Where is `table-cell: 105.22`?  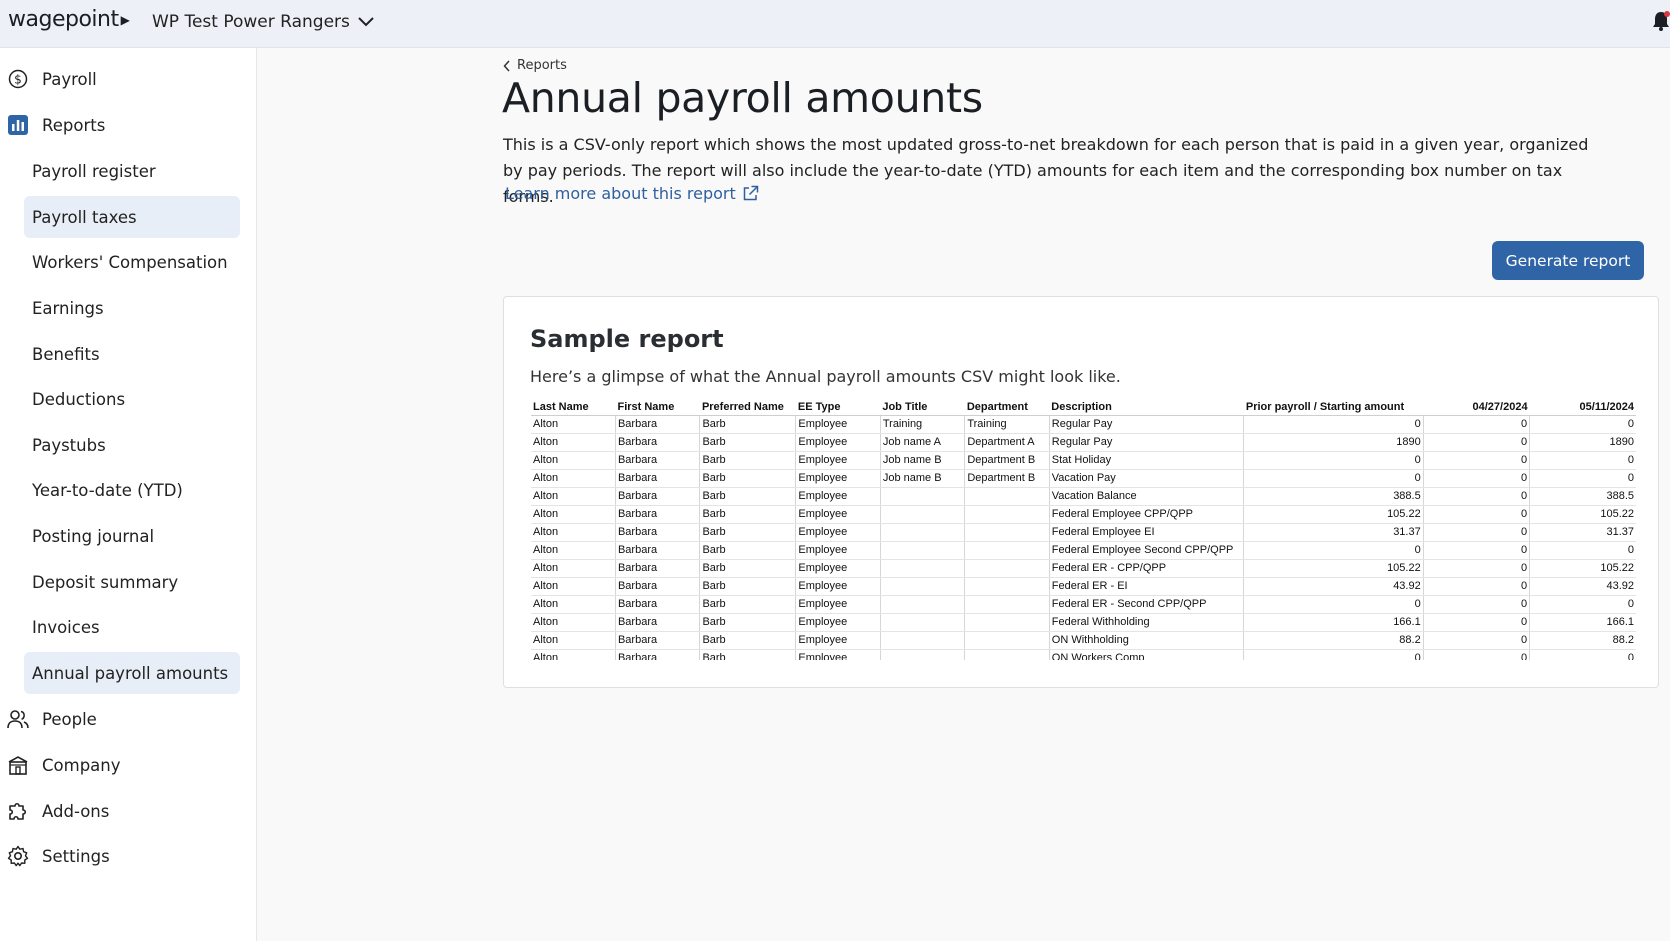 table-cell: 105.22 is located at coordinates (1333, 568).